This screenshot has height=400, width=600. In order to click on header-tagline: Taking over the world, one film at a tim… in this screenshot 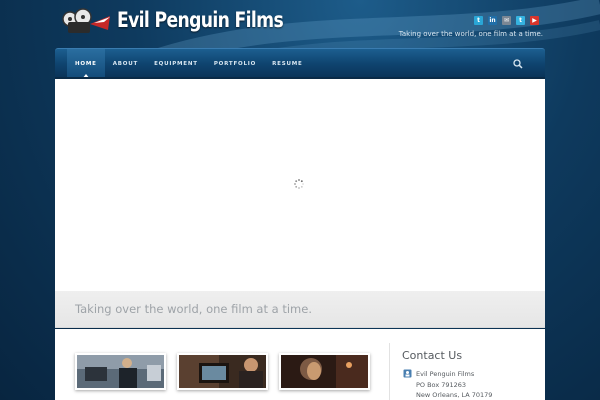, I will do `click(470, 34)`.